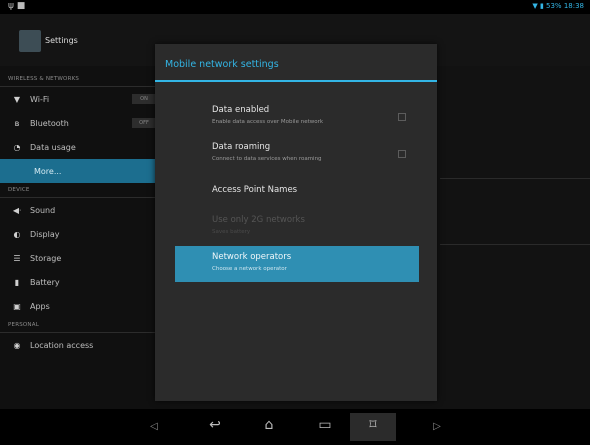  Describe the element at coordinates (267, 159) in the screenshot. I see `option-summary: Connect to data services when roaming` at that location.